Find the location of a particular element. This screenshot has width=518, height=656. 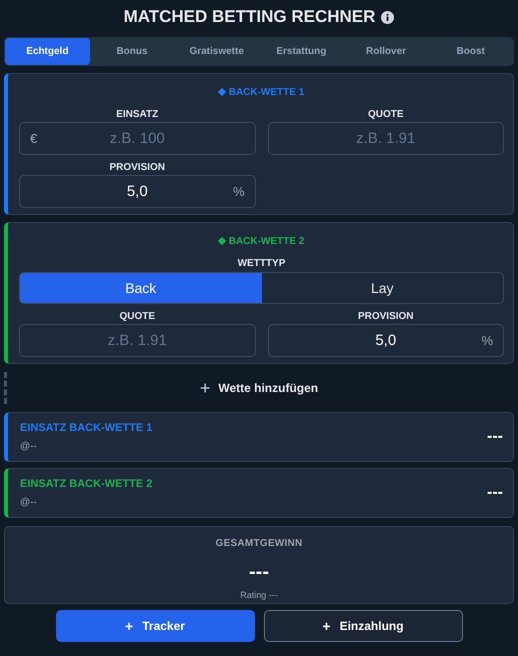

total-label: GESAMTGEWINN is located at coordinates (259, 544).